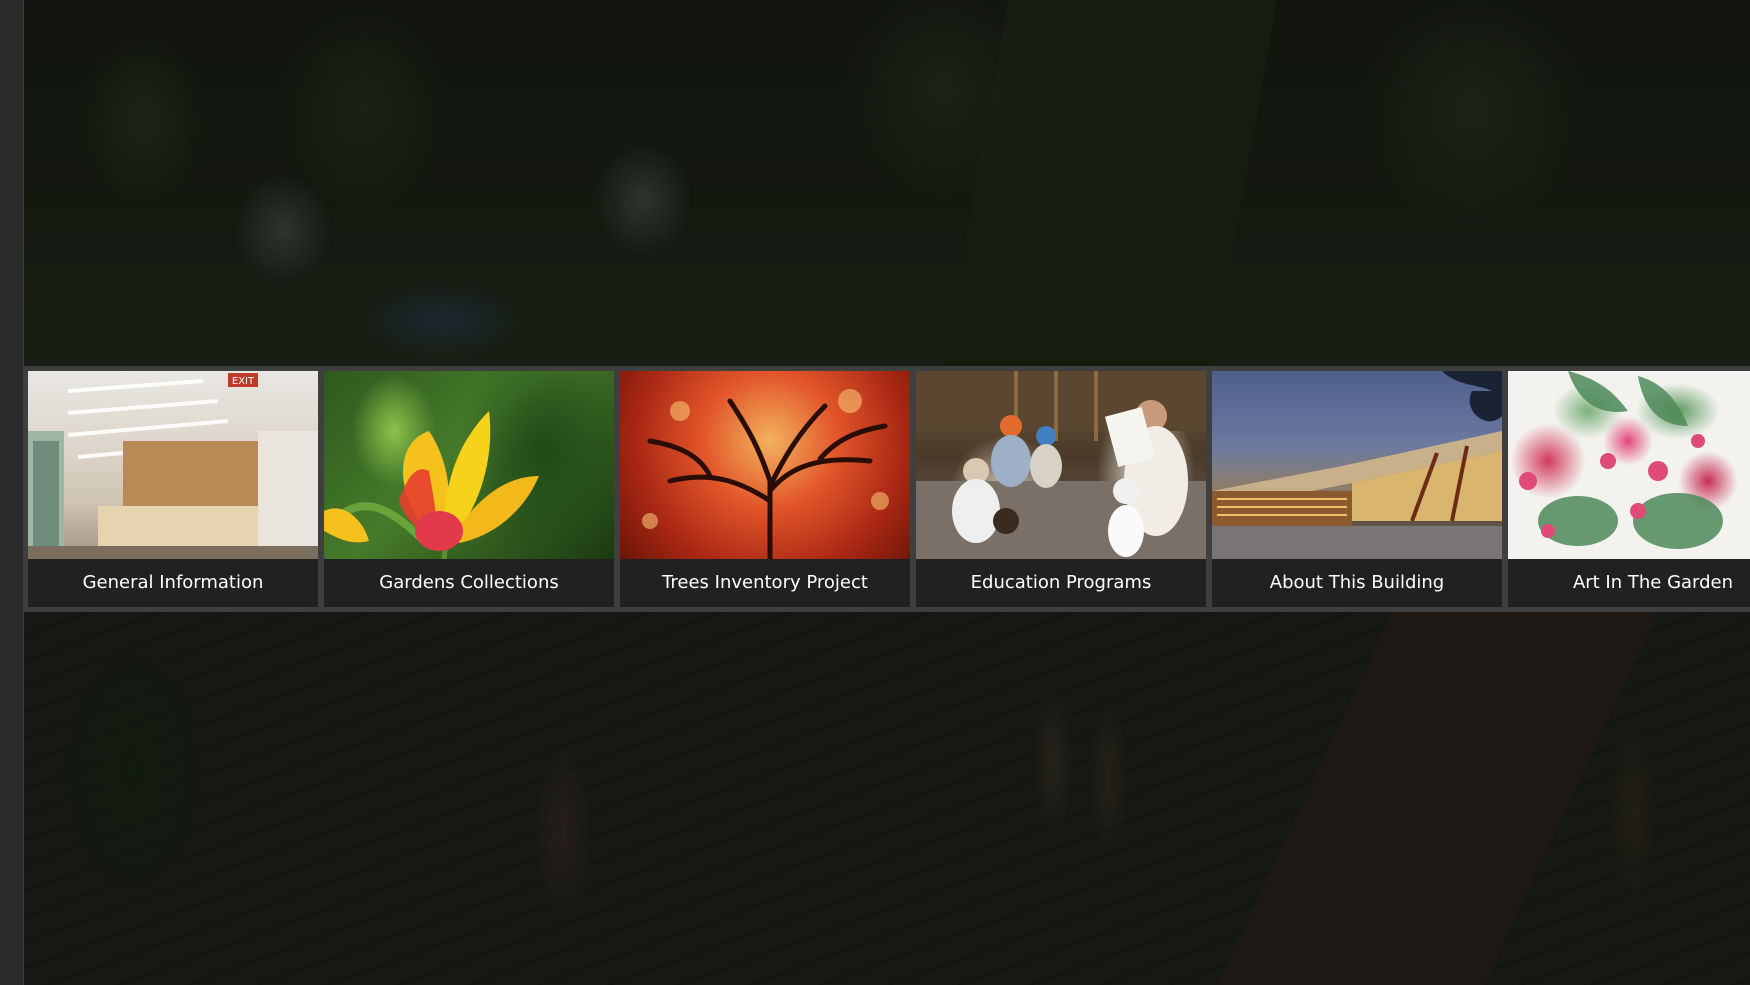 The height and width of the screenshot is (985, 1750). Describe the element at coordinates (765, 583) in the screenshot. I see `tile-caption: Trees Inventory Project` at that location.